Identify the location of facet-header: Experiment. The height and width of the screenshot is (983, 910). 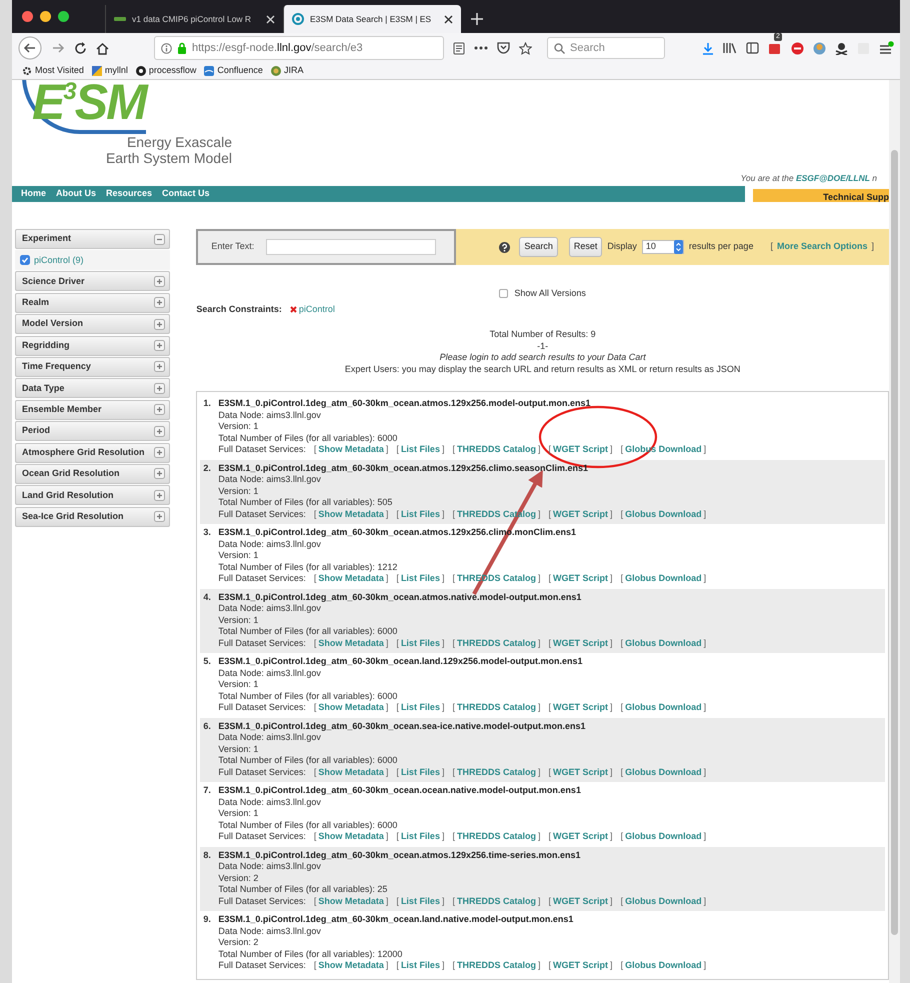
(92, 239).